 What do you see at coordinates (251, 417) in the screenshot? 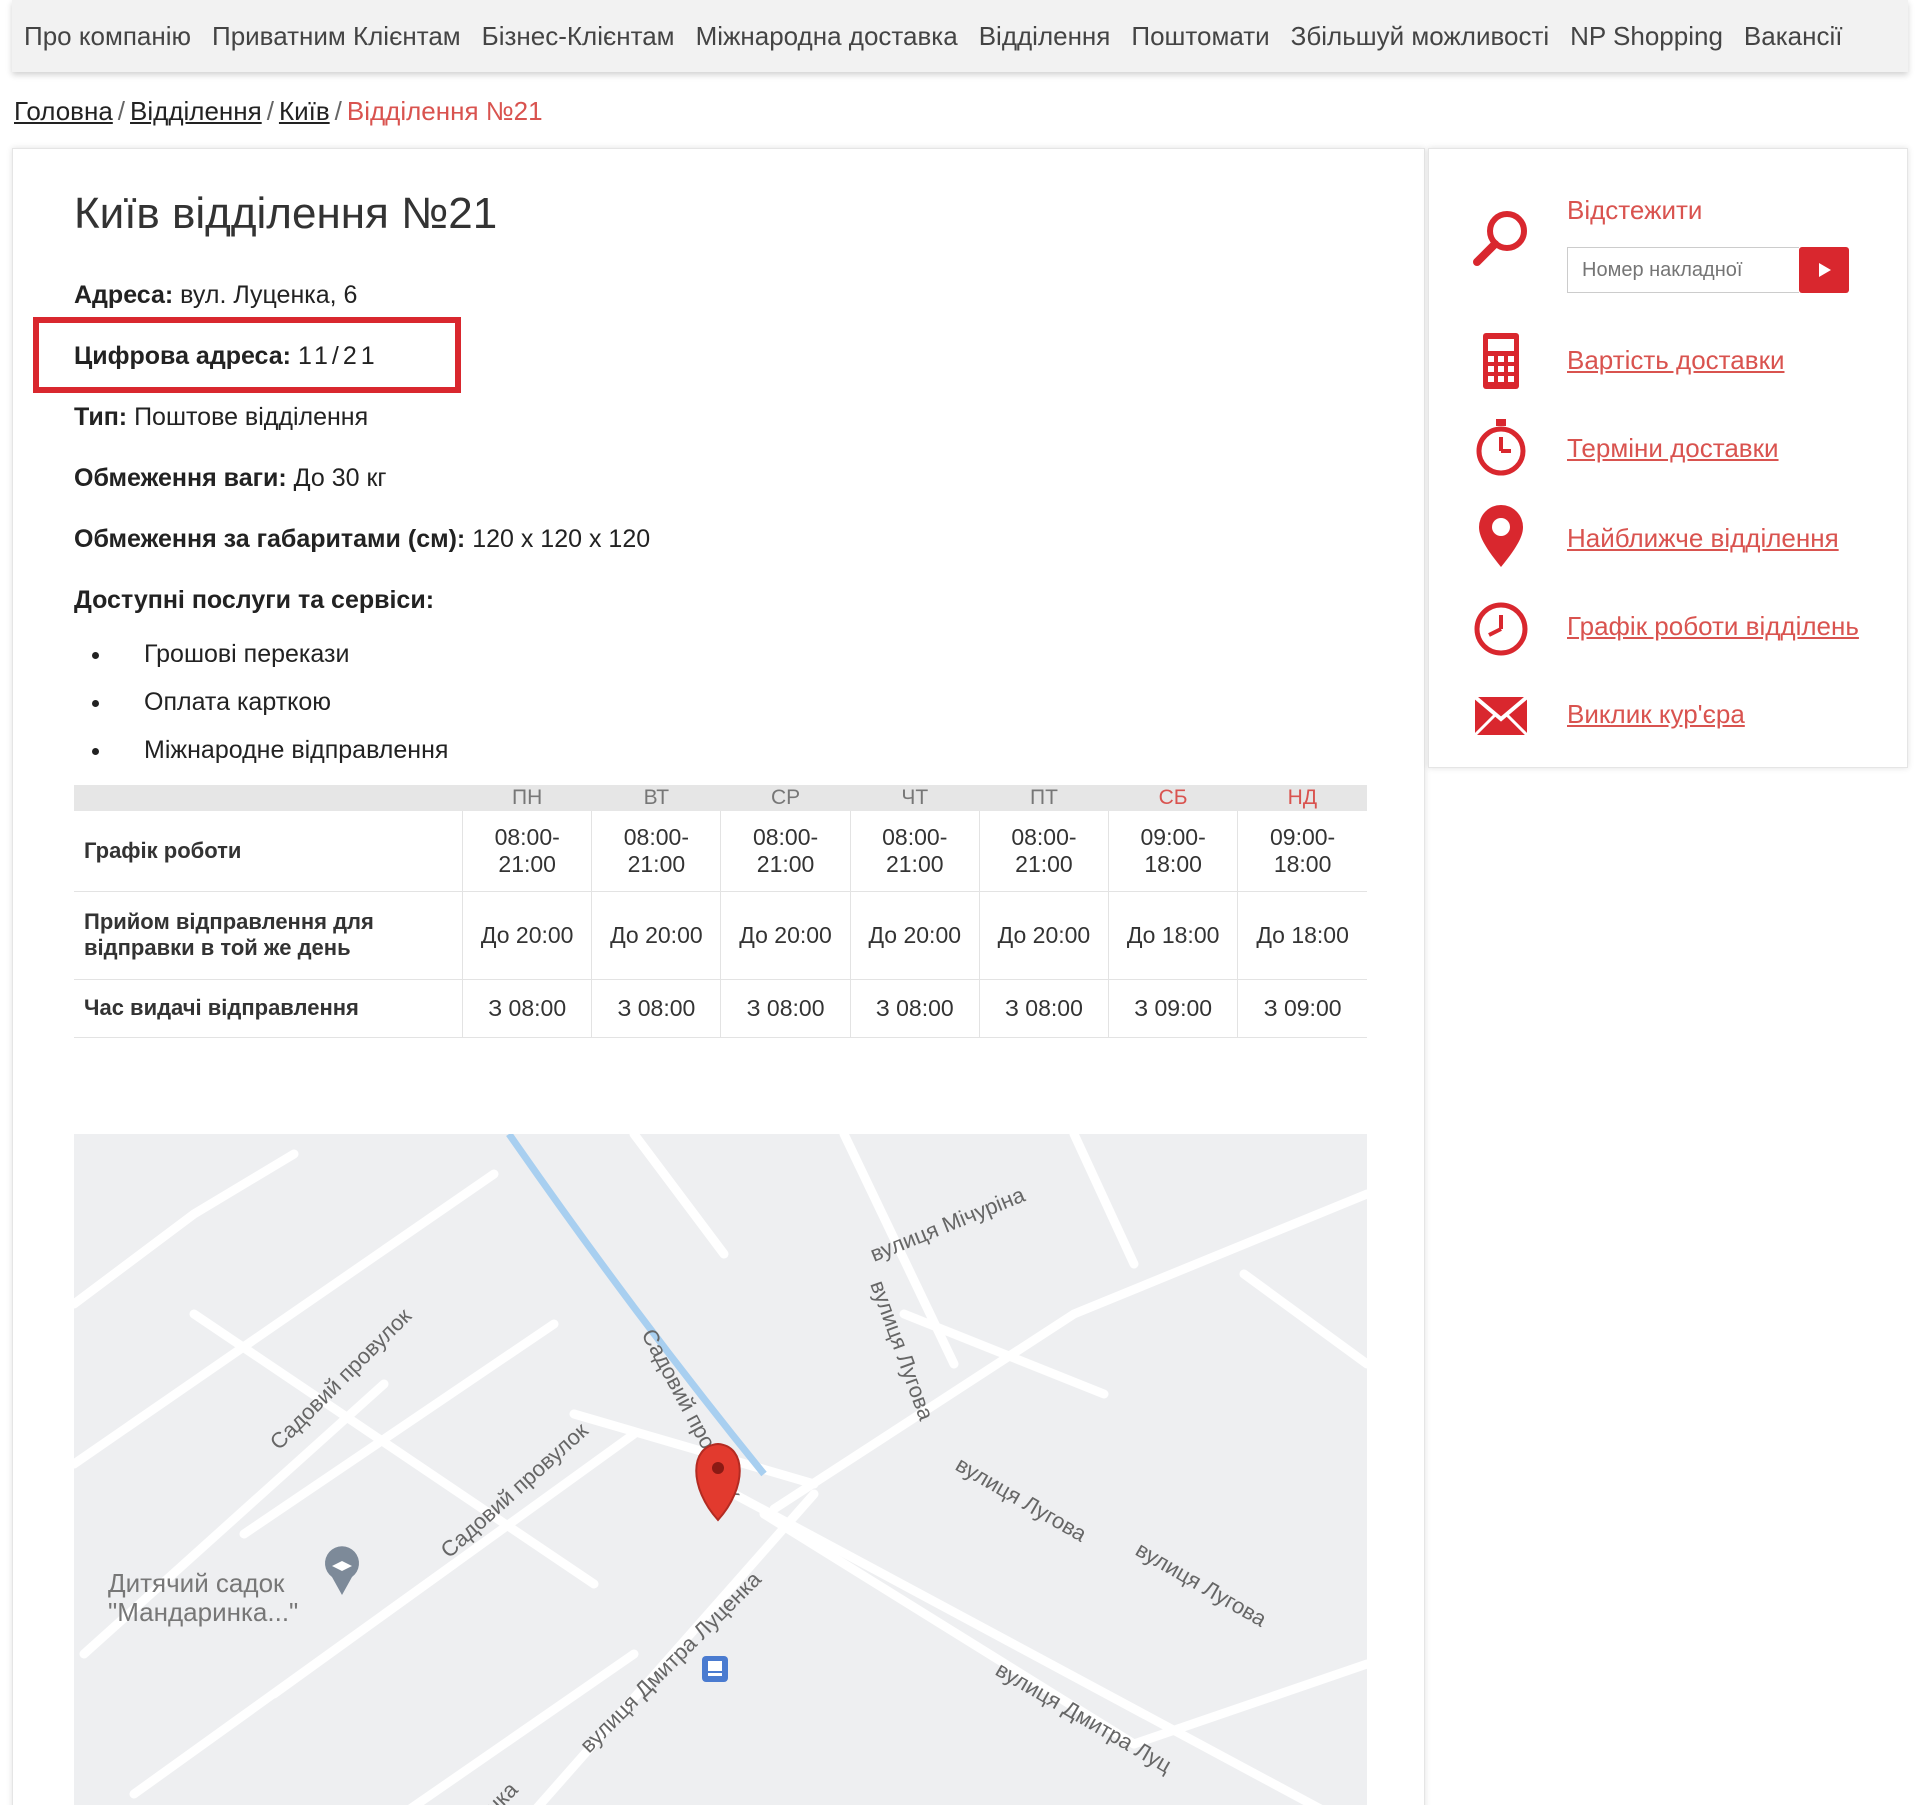
I see `type-value: Поштове відділення` at bounding box center [251, 417].